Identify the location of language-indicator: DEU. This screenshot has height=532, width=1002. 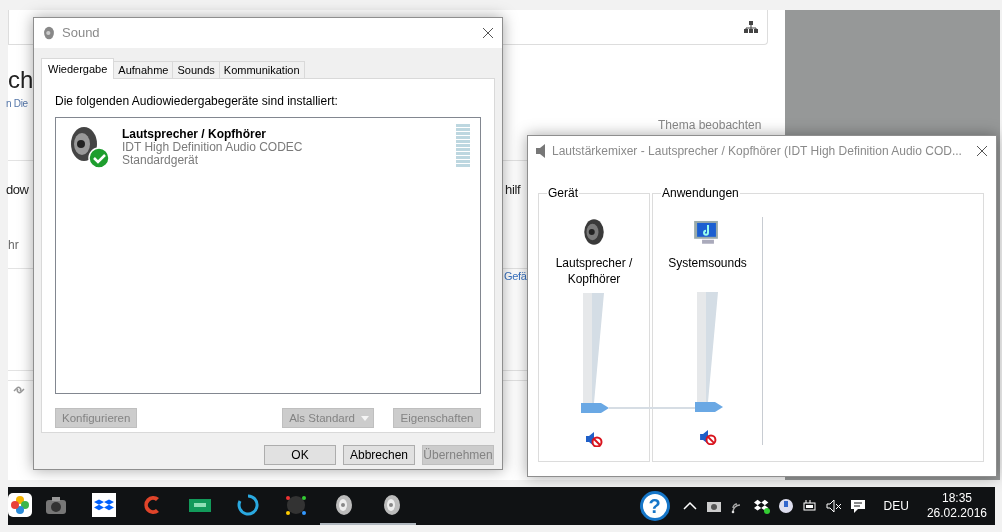
(896, 506).